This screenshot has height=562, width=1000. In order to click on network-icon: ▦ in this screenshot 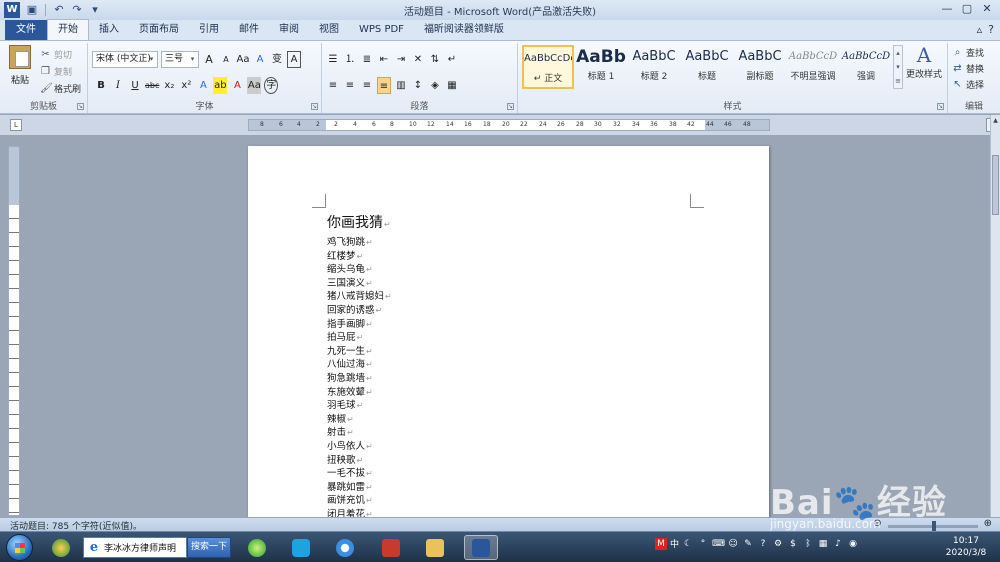, I will do `click(823, 544)`.